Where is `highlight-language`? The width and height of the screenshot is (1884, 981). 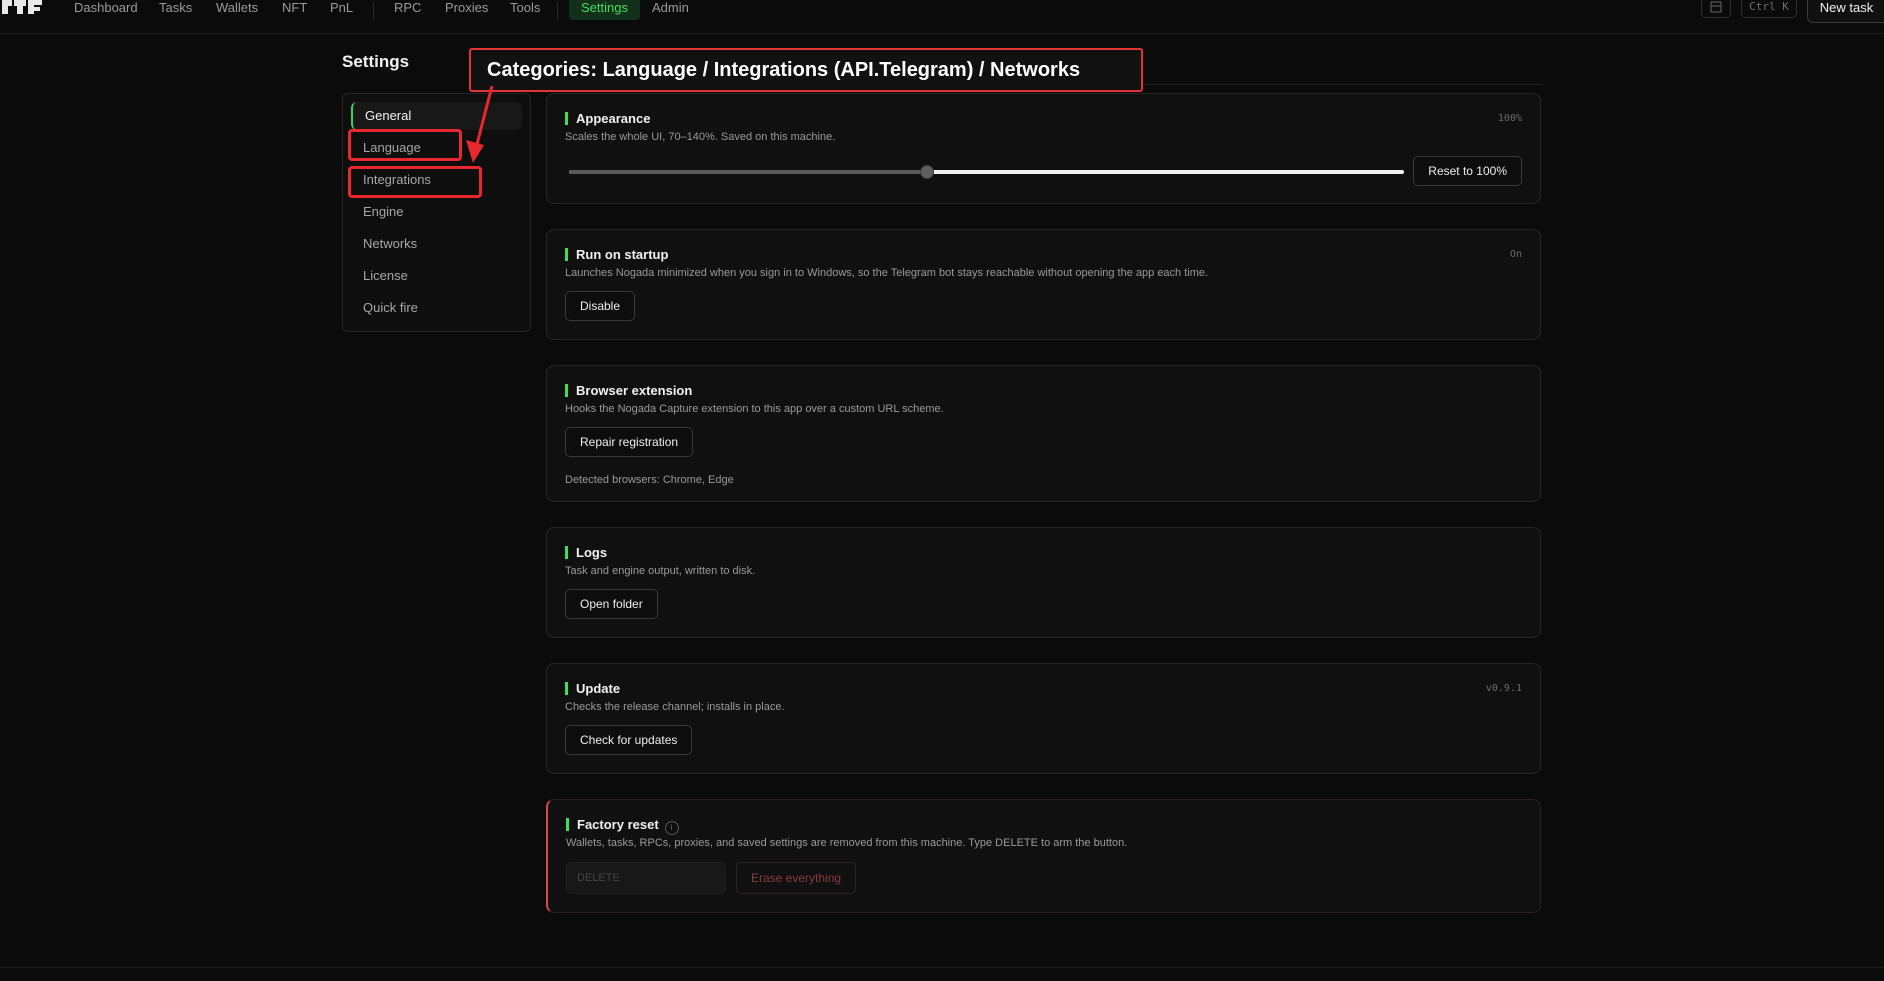
highlight-language is located at coordinates (405, 145).